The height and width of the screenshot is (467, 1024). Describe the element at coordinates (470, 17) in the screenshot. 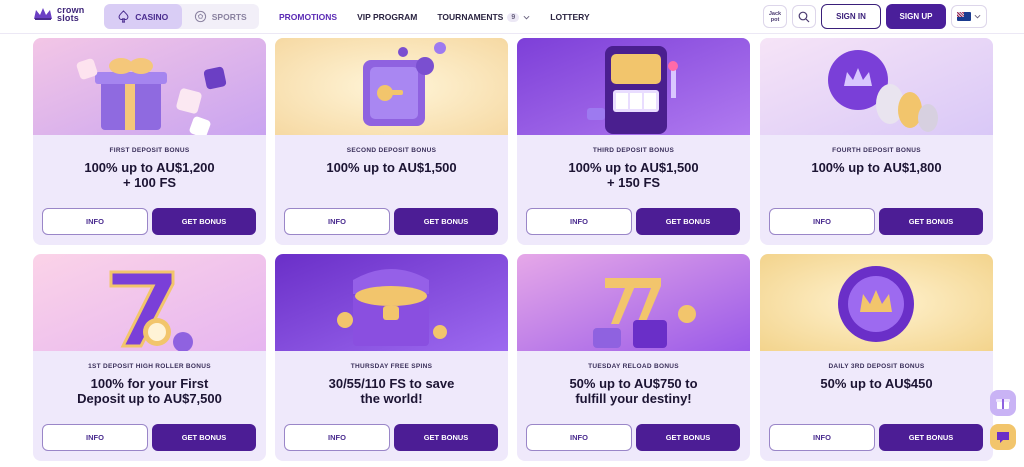

I see `nav-tournaments-label: TOURNAMENTS` at that location.